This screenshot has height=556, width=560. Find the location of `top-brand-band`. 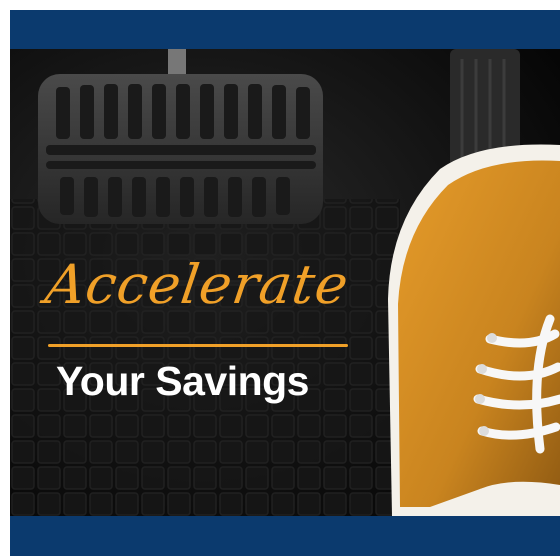

top-brand-band is located at coordinates (285, 29).